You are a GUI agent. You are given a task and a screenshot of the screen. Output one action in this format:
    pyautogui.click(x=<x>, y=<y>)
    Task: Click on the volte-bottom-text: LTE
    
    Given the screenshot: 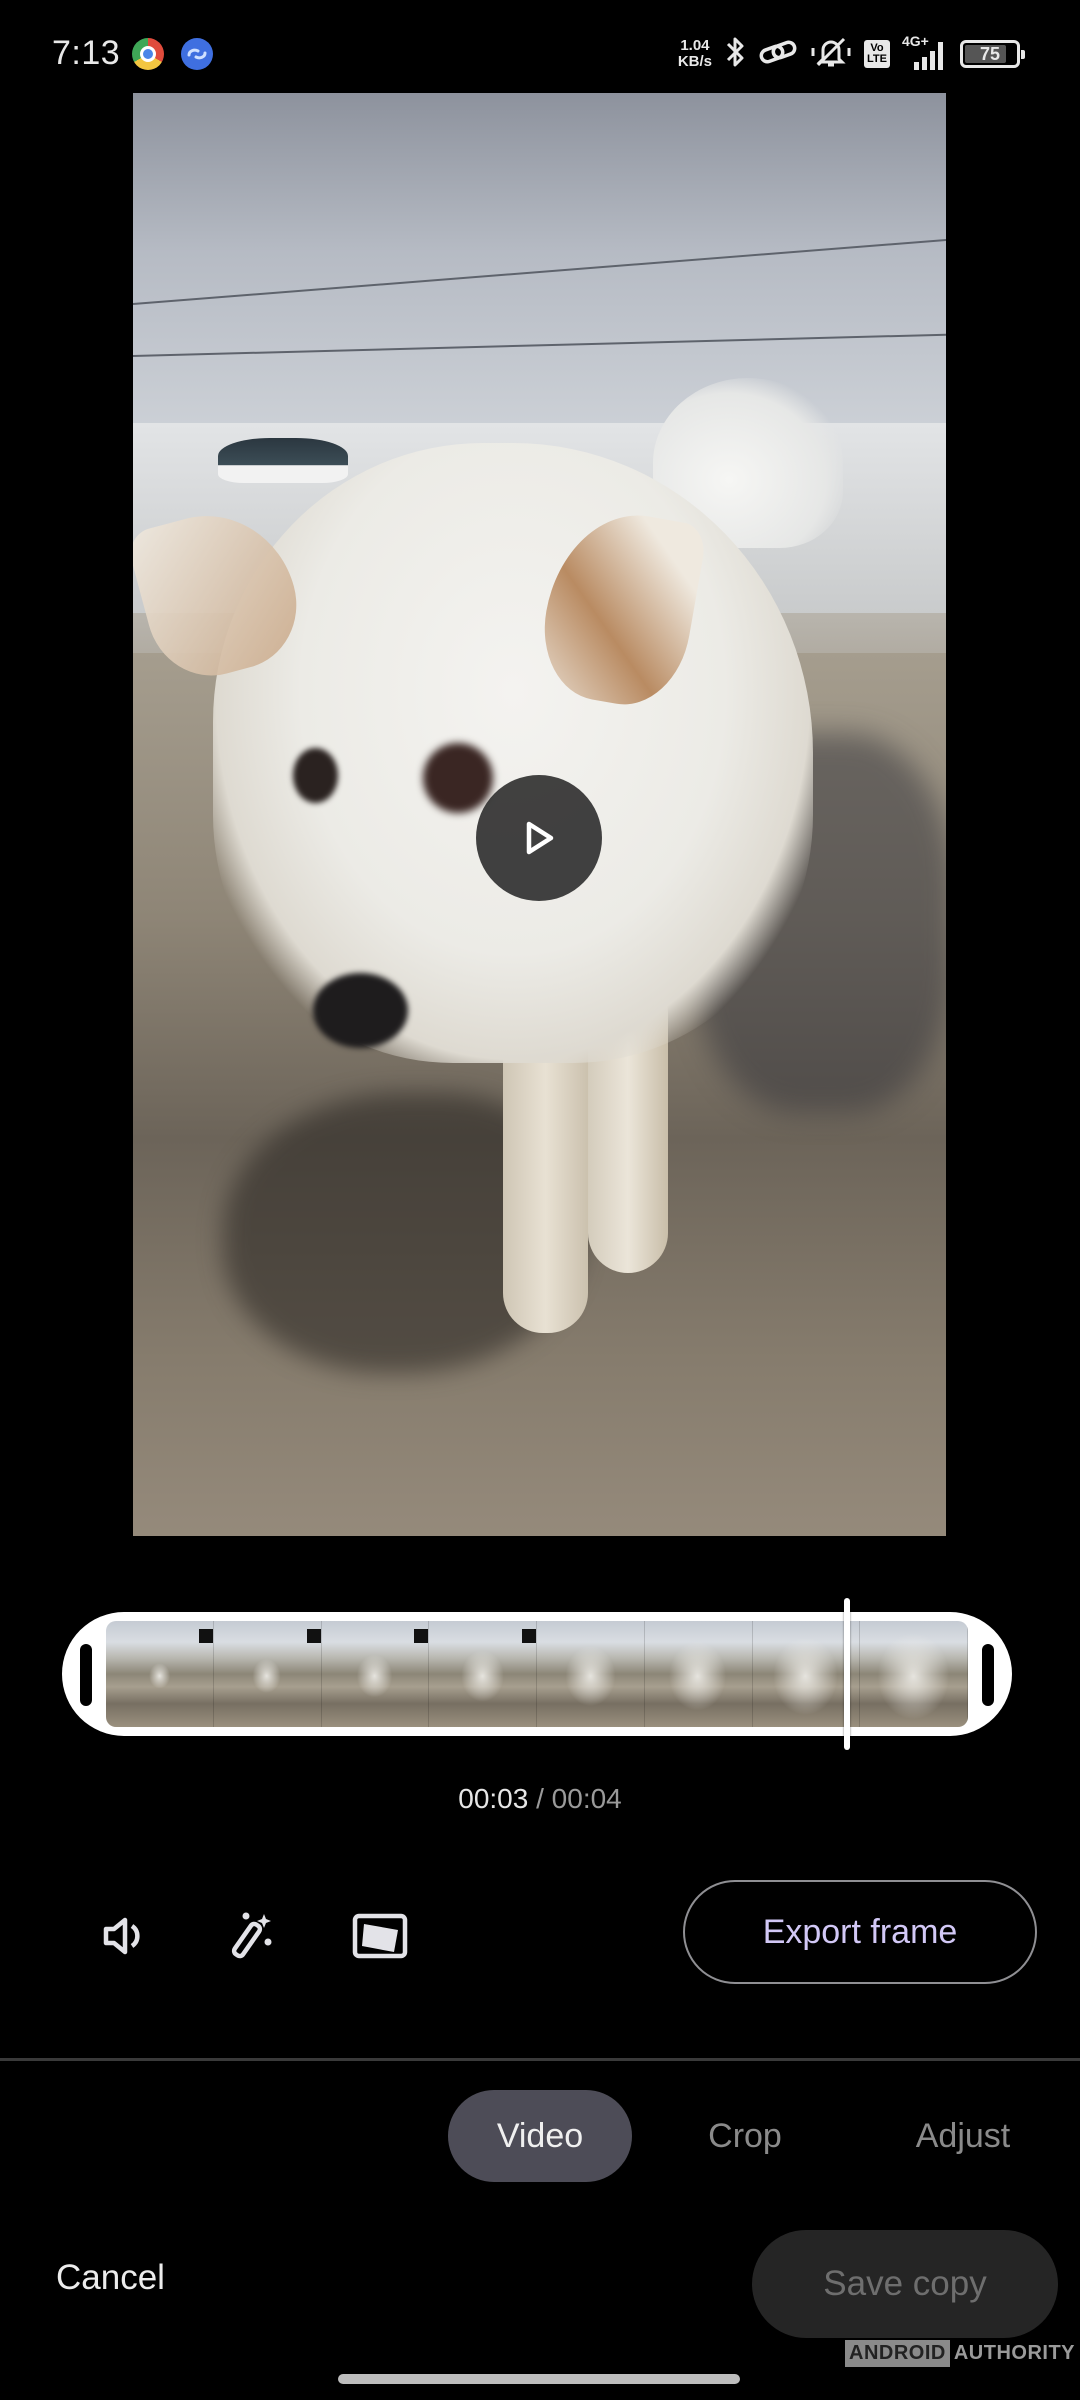 What is the action you would take?
    pyautogui.click(x=877, y=59)
    